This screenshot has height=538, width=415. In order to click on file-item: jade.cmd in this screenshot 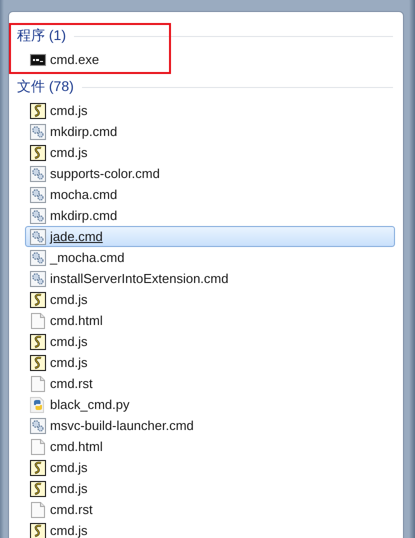, I will do `click(210, 236)`.